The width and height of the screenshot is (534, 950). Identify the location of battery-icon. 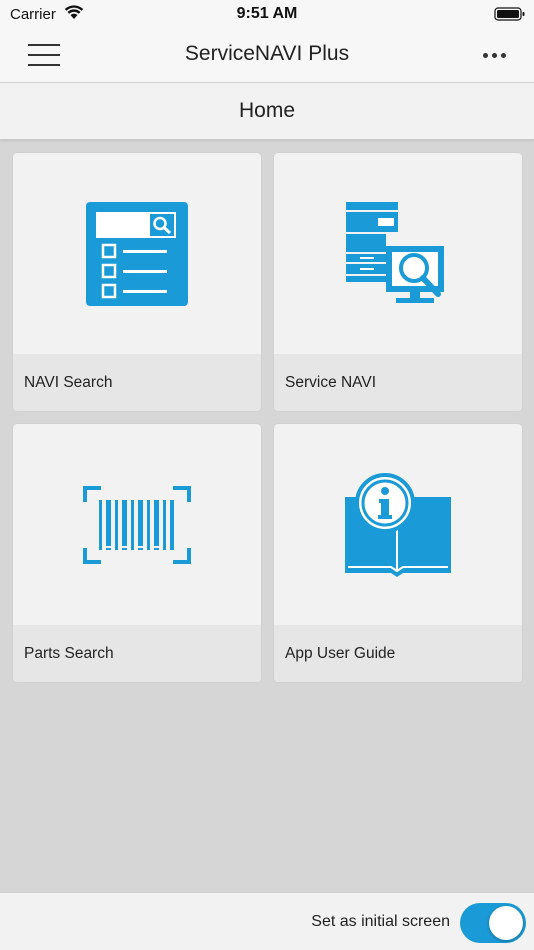
(510, 16).